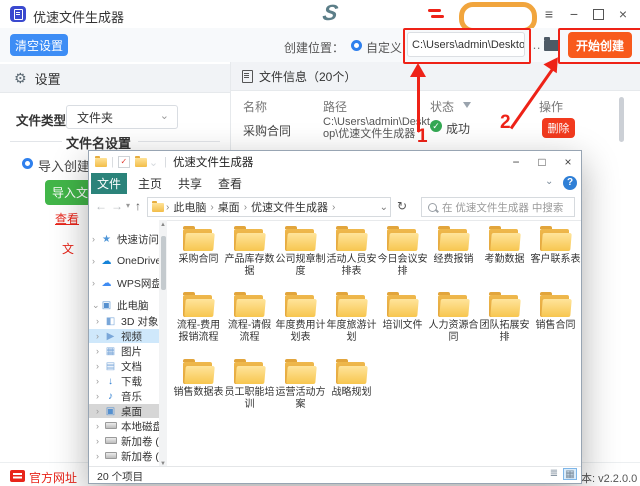  I want to click on explorer-minimize-icon: −, so click(516, 162).